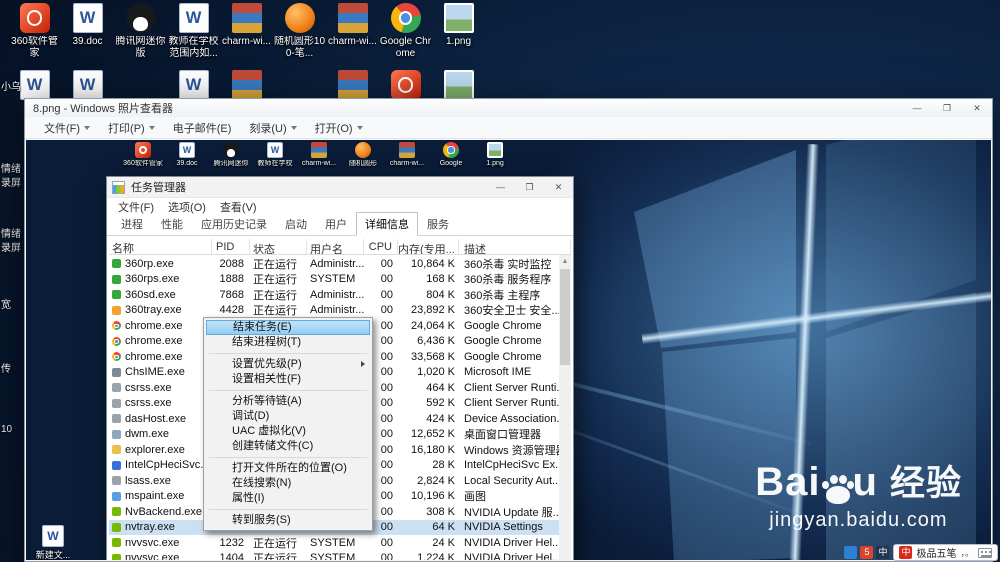 This screenshot has height=562, width=1000. Describe the element at coordinates (288, 364) in the screenshot. I see `context-menu-item-4: 设置优先级(P)` at that location.